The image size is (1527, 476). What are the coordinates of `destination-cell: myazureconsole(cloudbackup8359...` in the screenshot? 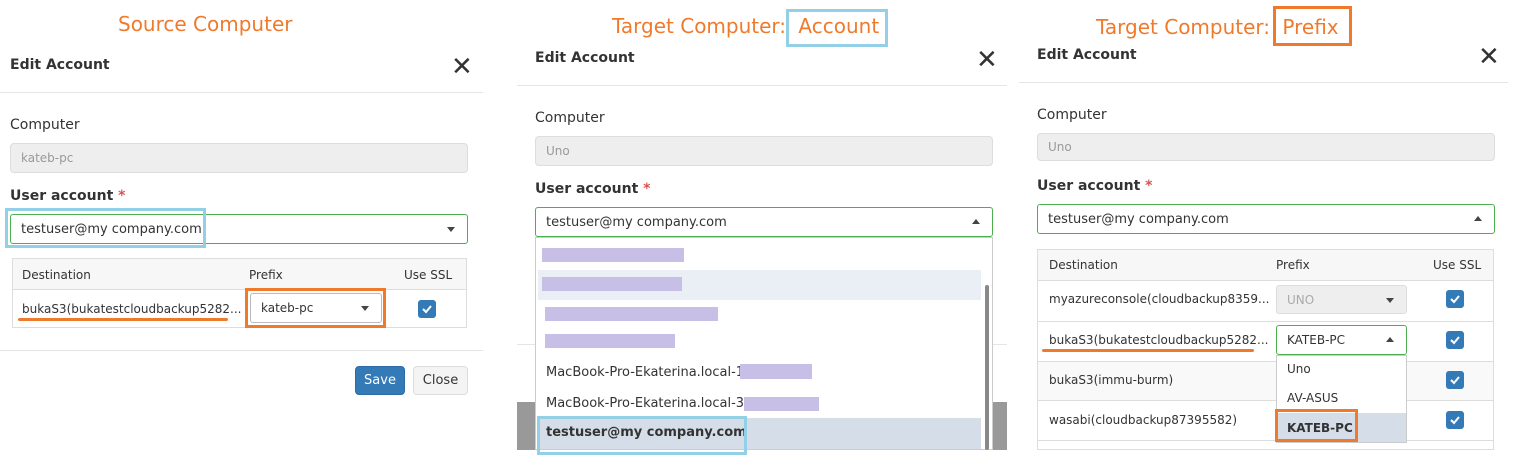 It's located at (1159, 299).